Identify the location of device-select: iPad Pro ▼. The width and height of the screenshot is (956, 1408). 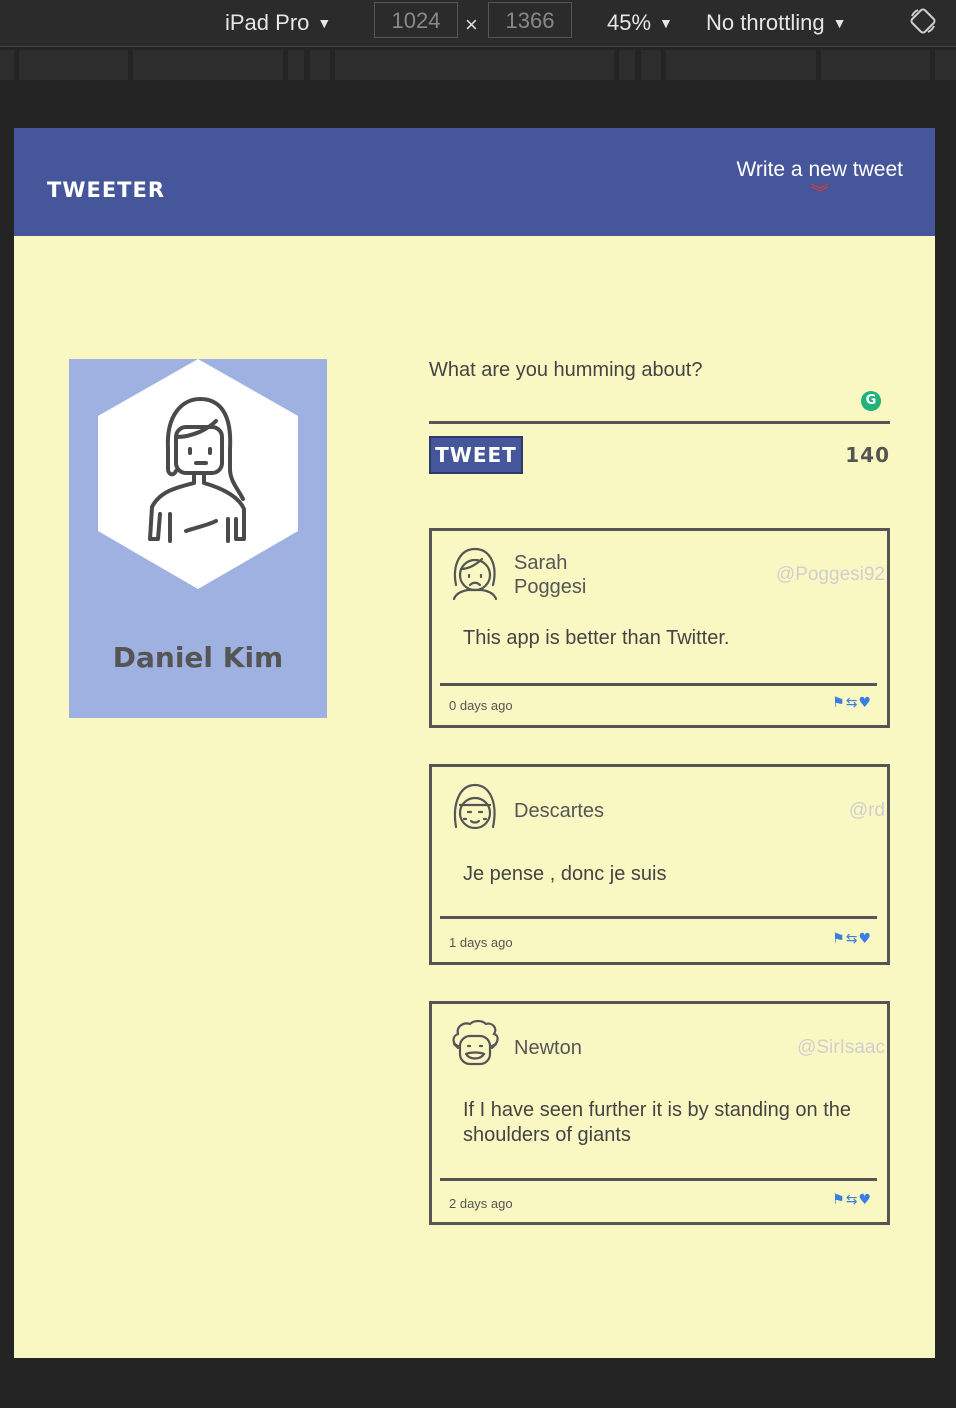
(278, 23).